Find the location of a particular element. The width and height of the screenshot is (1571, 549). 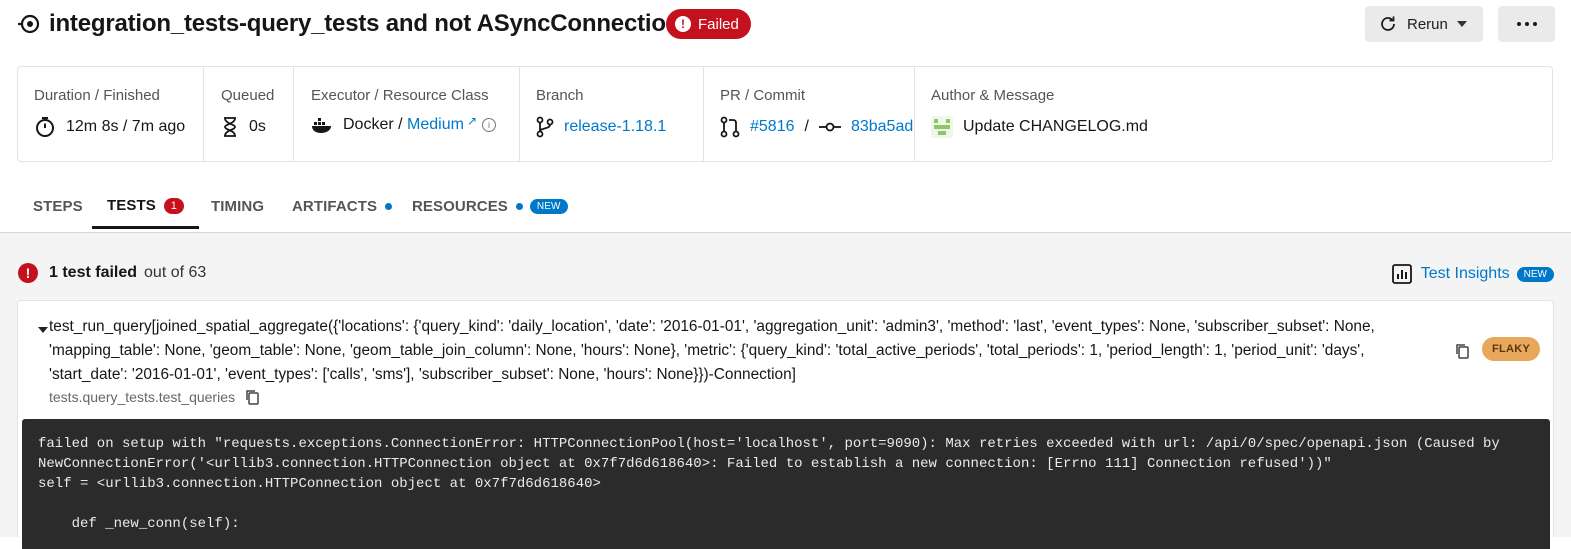

resource-class-link: Medium is located at coordinates (435, 125).